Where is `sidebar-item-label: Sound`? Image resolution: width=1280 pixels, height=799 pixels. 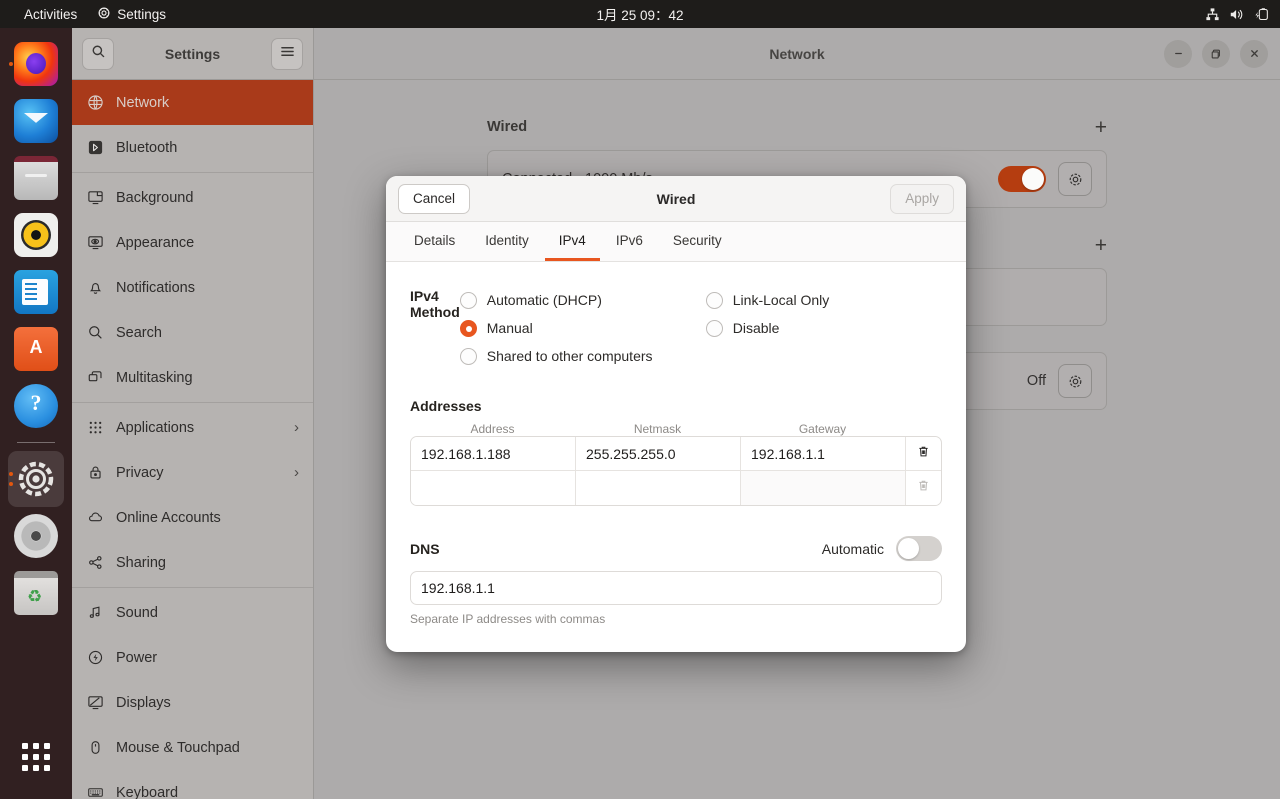 sidebar-item-label: Sound is located at coordinates (137, 612).